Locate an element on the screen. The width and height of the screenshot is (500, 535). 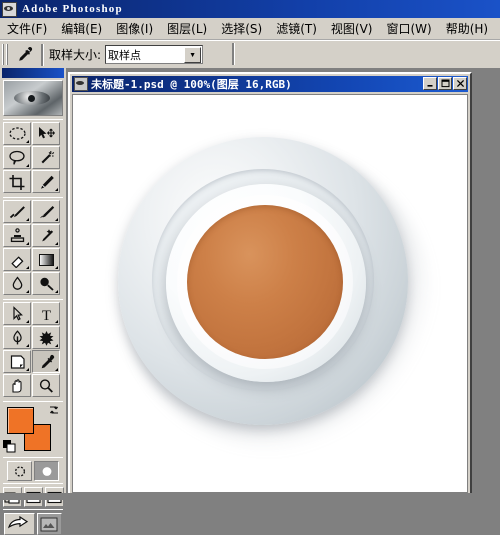
tool-group-paint is located at coordinates (33, 246).